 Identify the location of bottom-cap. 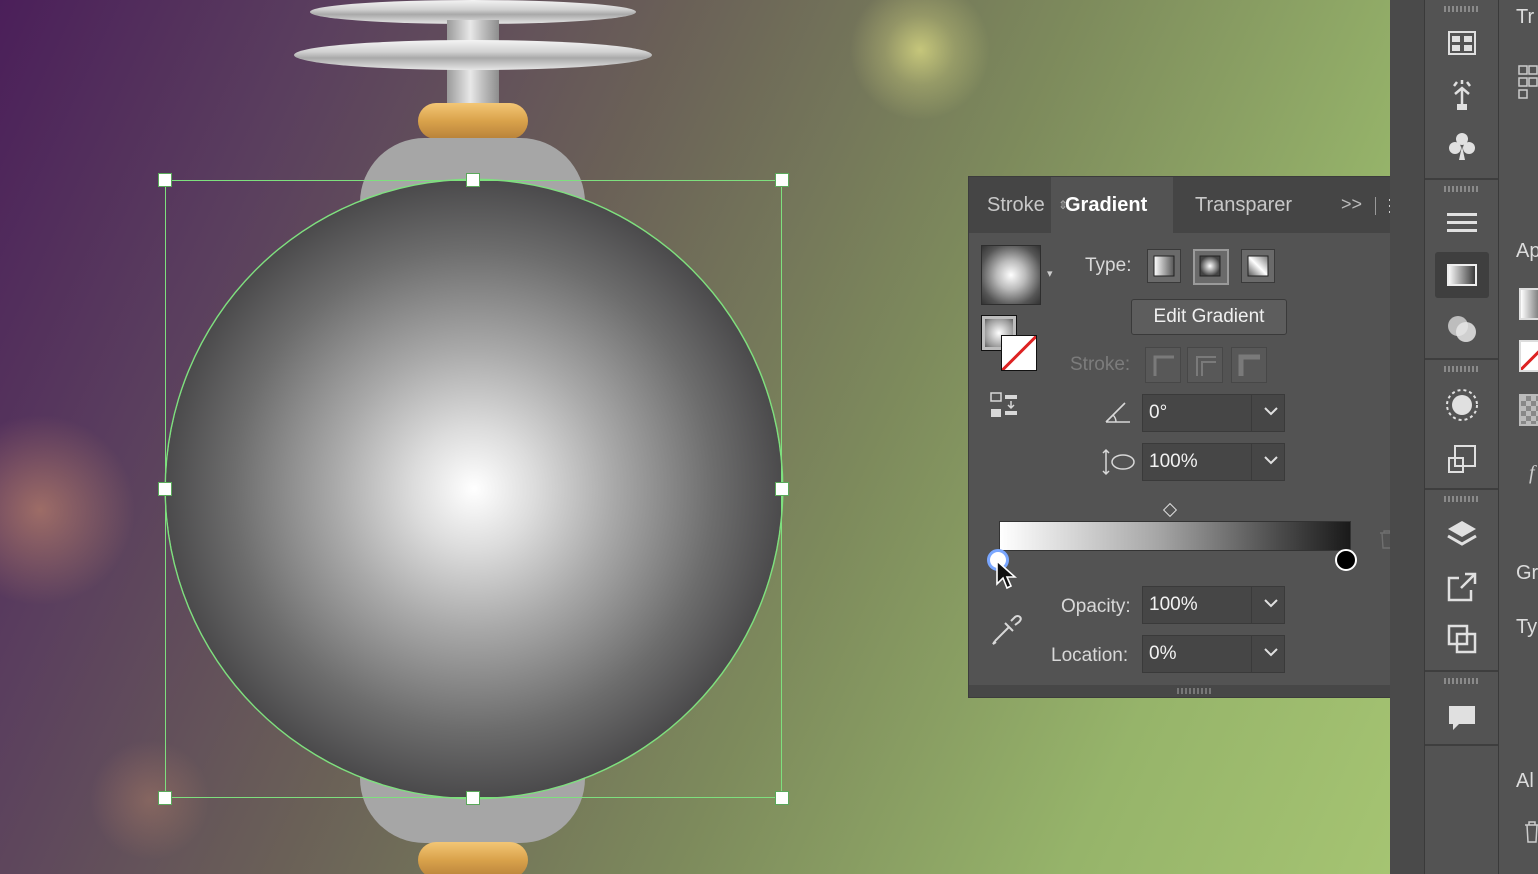
(473, 858).